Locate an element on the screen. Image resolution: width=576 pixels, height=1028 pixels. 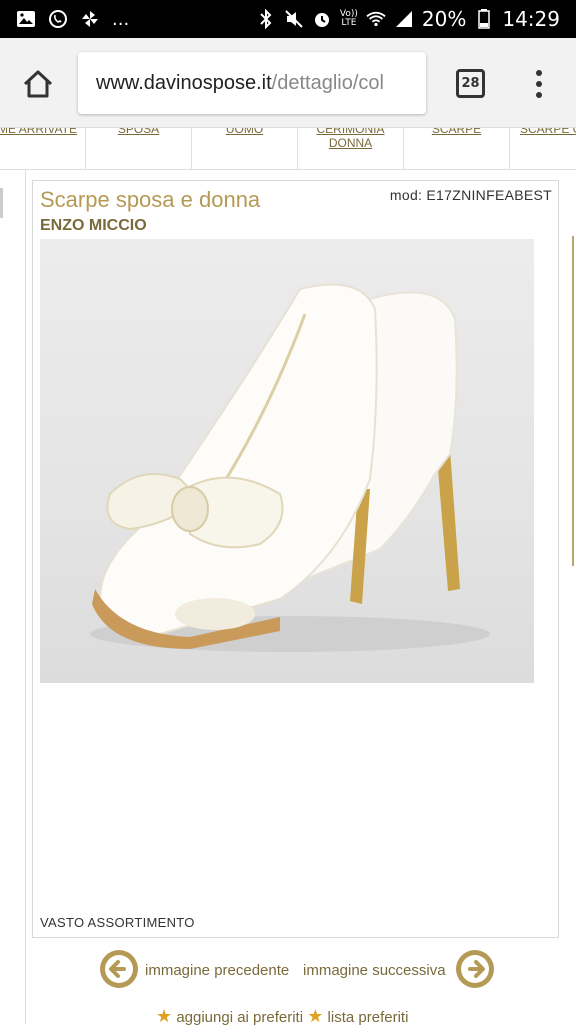
clock: 14:29 is located at coordinates (531, 19).